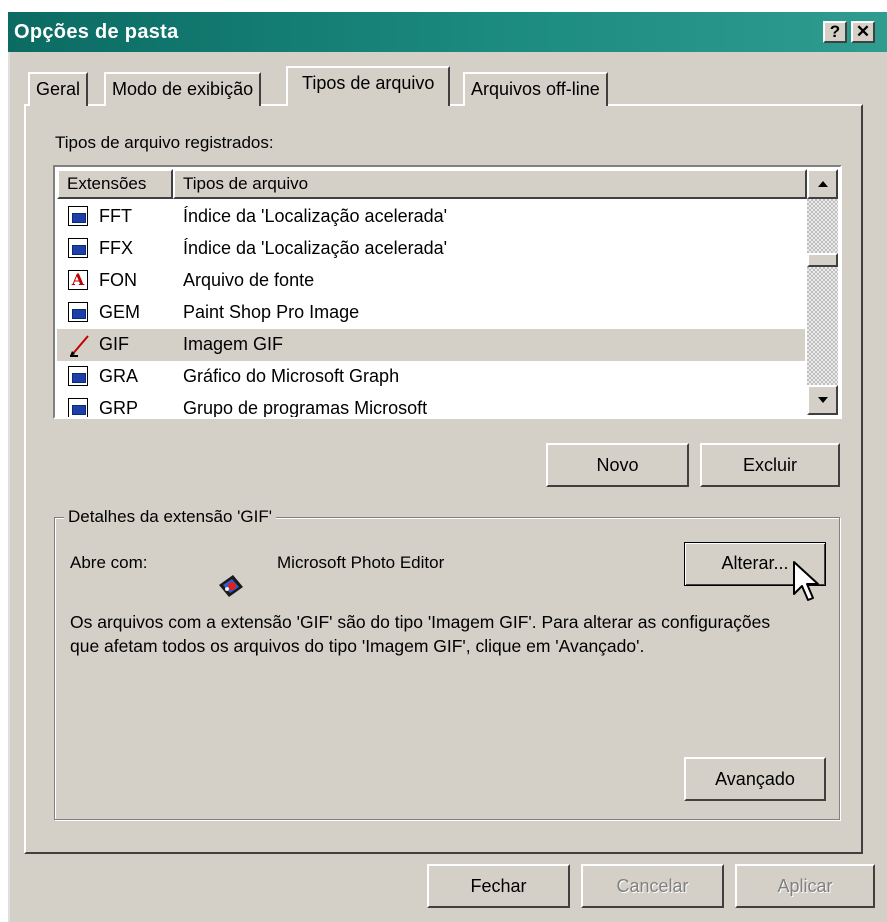 This screenshot has width=887, height=922. What do you see at coordinates (368, 86) in the screenshot?
I see `tab-tipos-arquivo: Tipos de arquivo` at bounding box center [368, 86].